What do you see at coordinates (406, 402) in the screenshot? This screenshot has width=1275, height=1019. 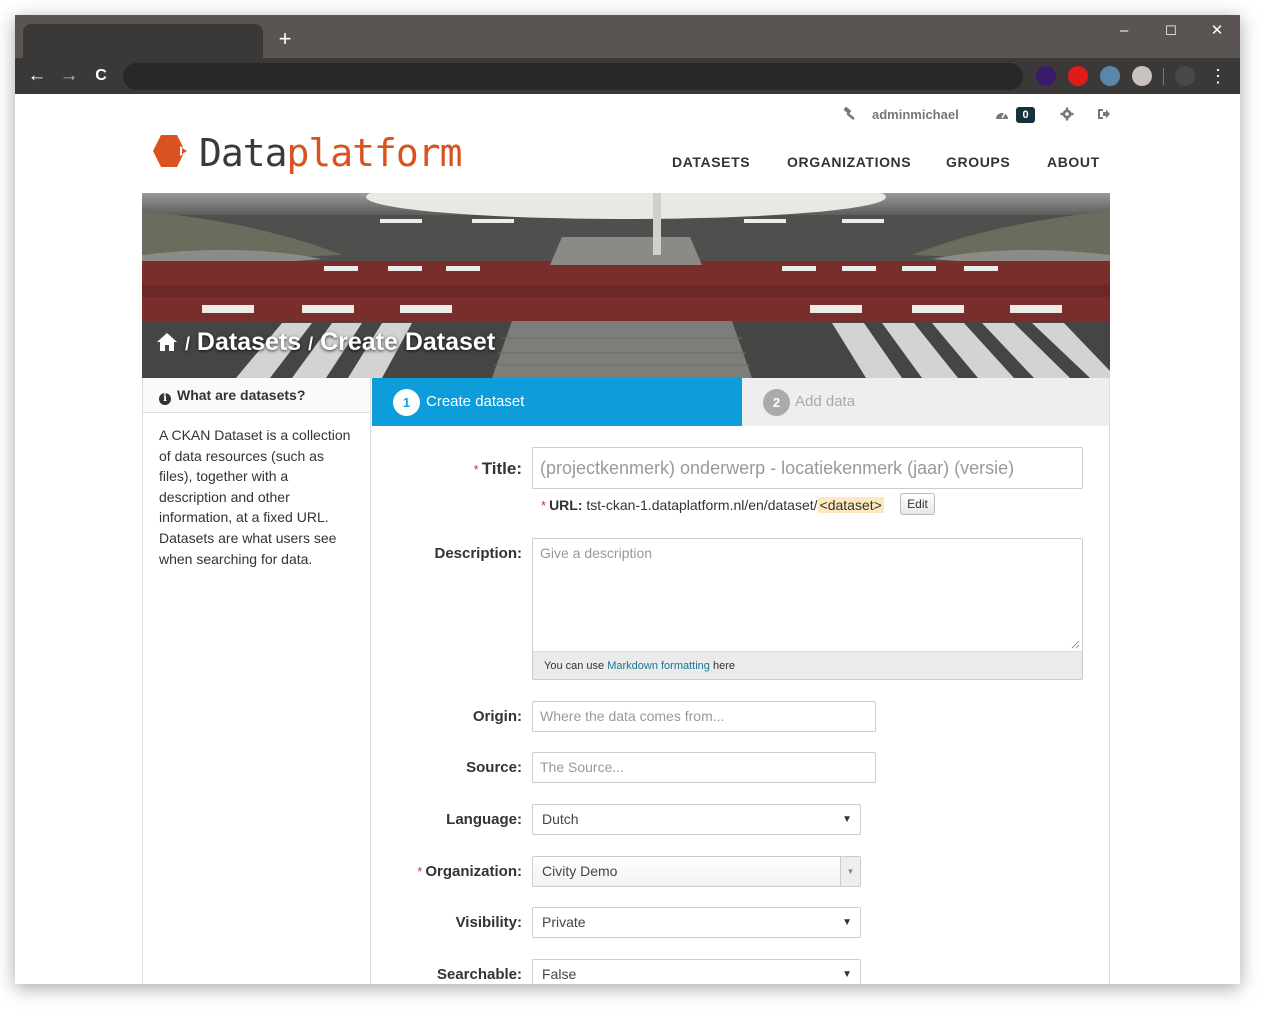 I see `stage-number: 1` at bounding box center [406, 402].